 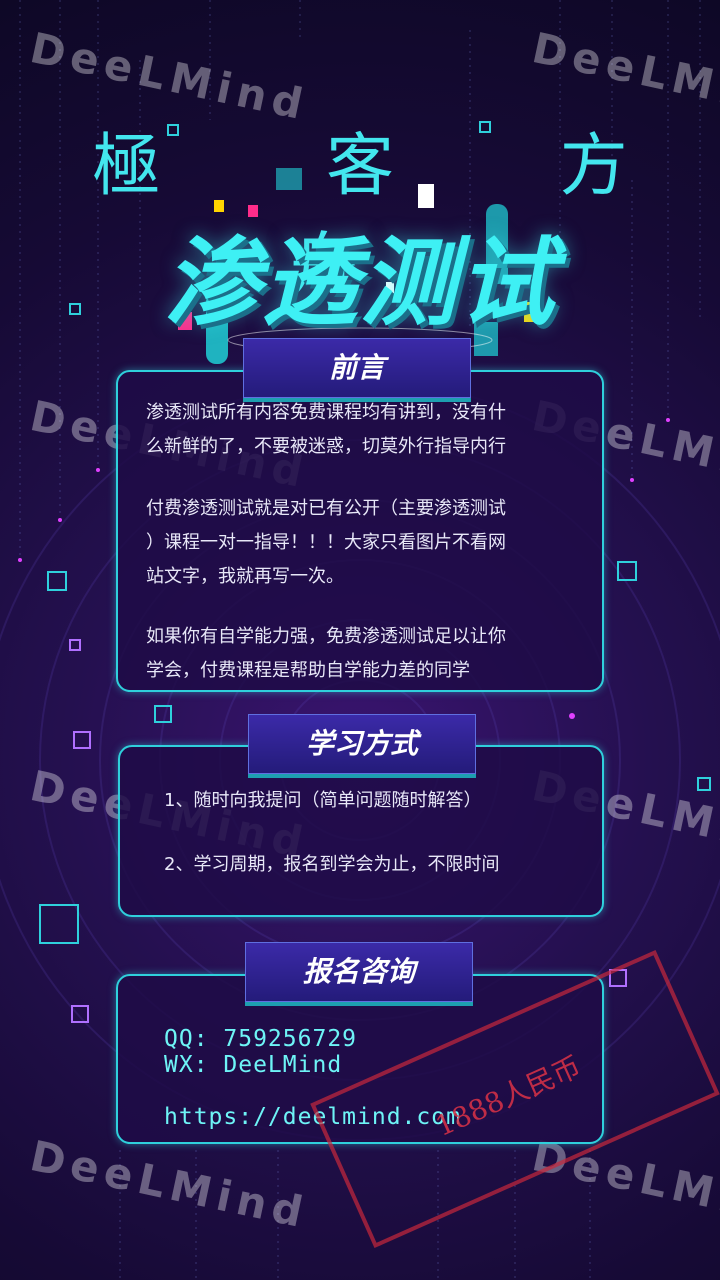 I want to click on intro-line: 学会，付费课程是帮助自学能力差的同学, so click(x=308, y=670).